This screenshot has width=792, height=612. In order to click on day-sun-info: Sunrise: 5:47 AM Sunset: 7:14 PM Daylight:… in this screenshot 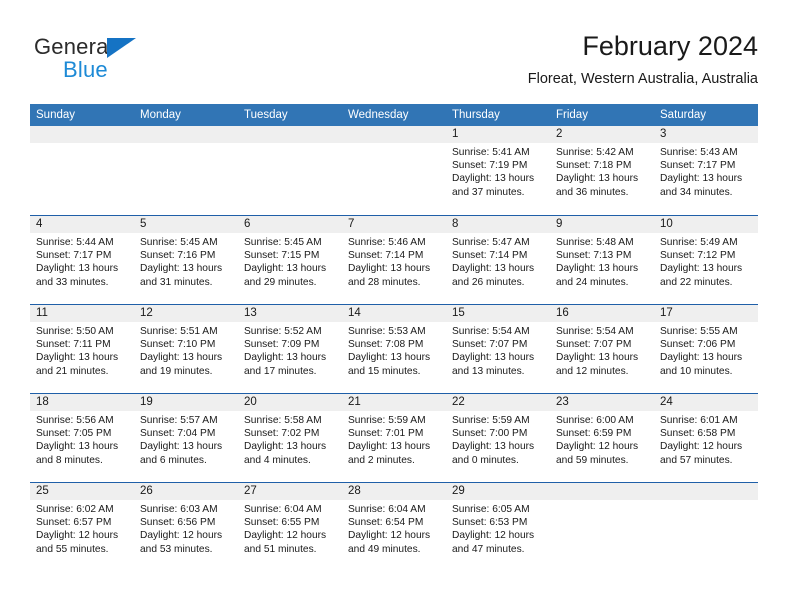, I will do `click(498, 261)`.